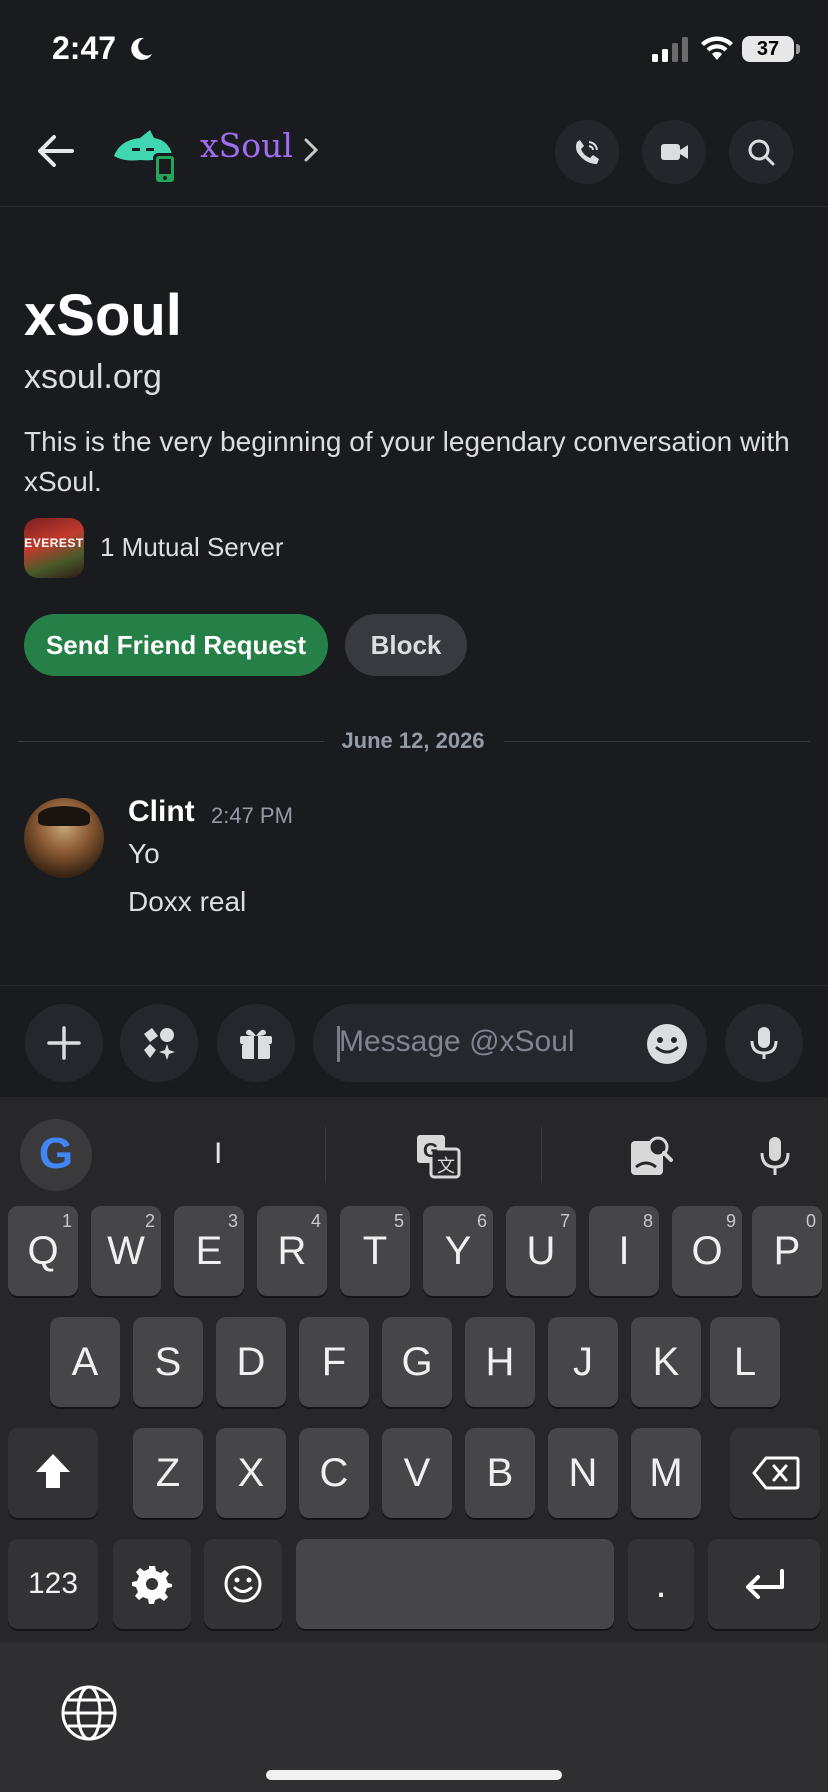 The width and height of the screenshot is (828, 1792). I want to click on key: 9O, so click(707, 1251).